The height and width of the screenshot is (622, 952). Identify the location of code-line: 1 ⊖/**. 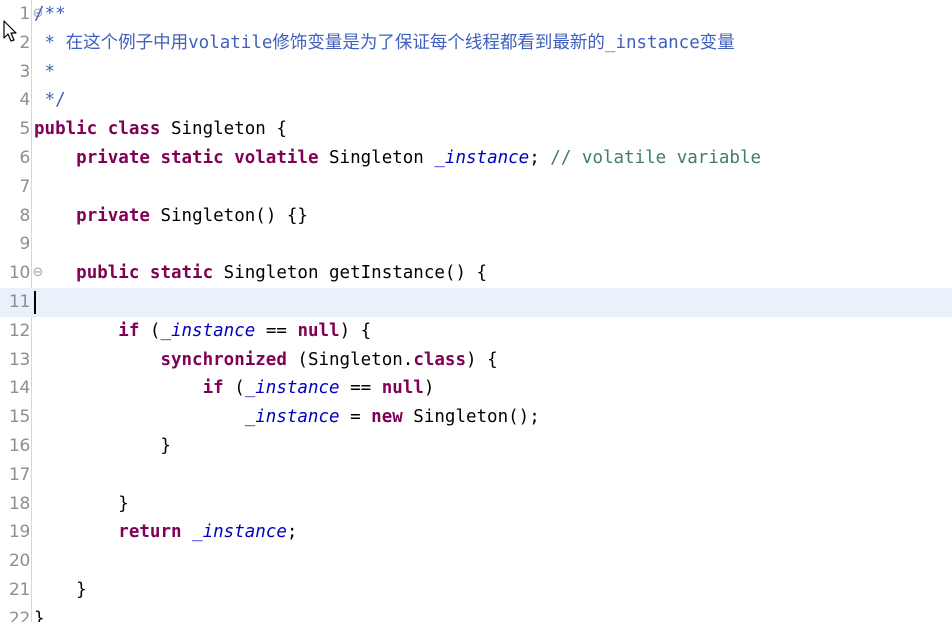
(476, 14).